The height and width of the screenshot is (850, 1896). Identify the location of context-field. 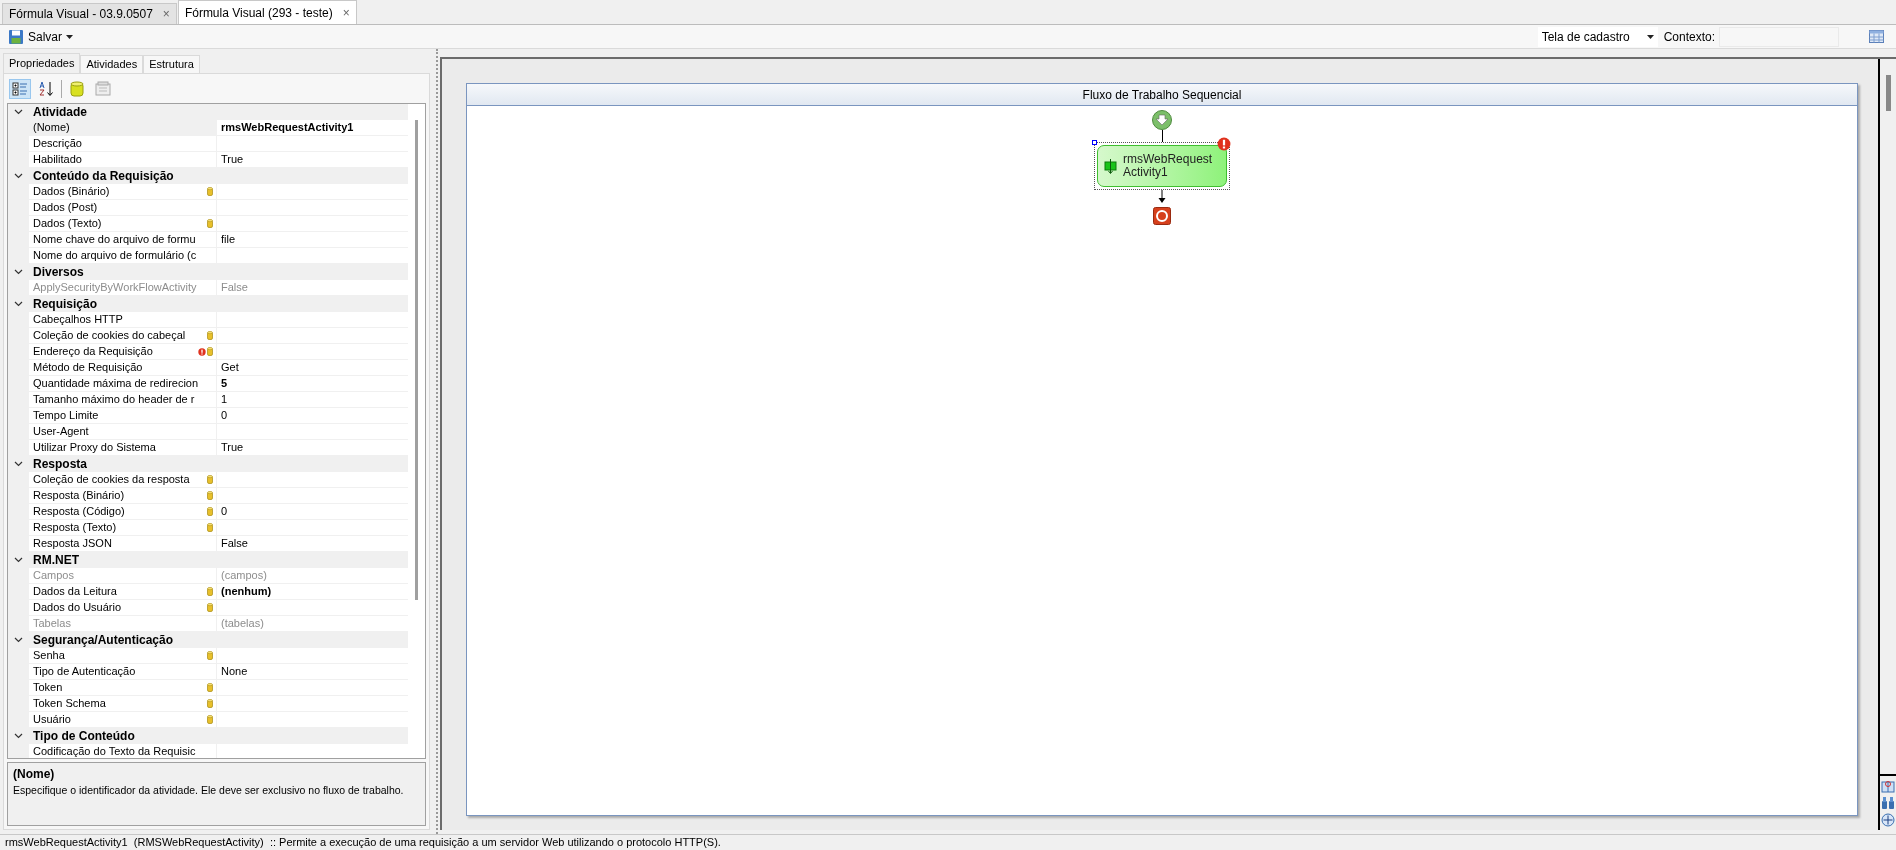
(1779, 36).